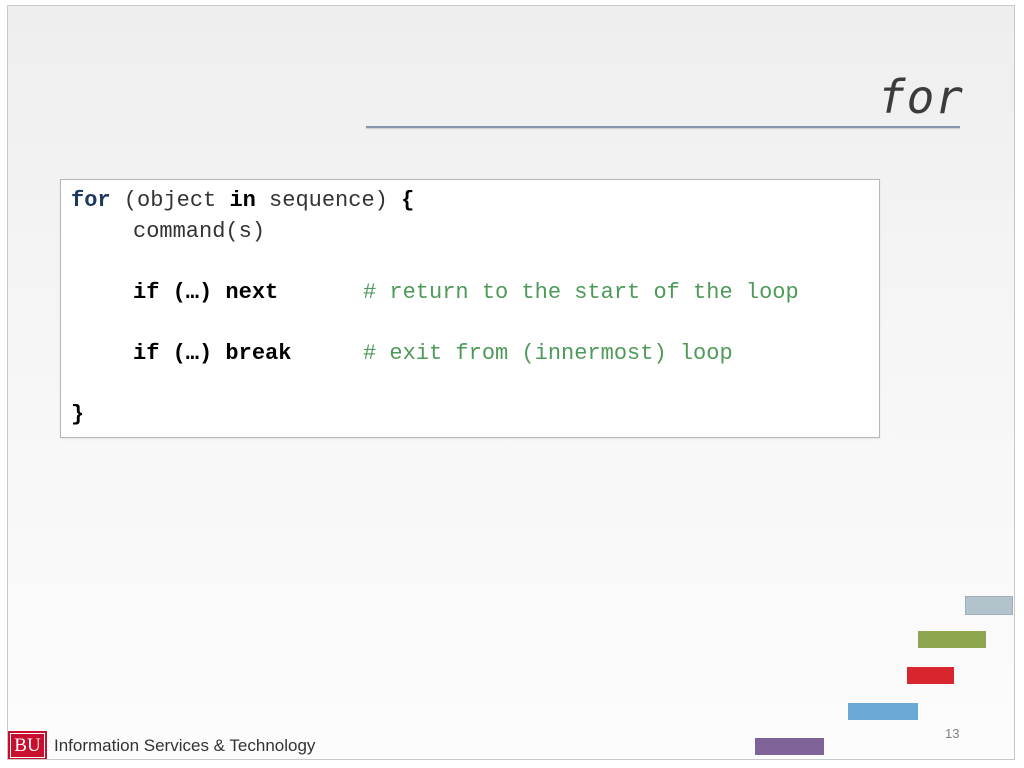  I want to click on slide-title: for, so click(920, 97).